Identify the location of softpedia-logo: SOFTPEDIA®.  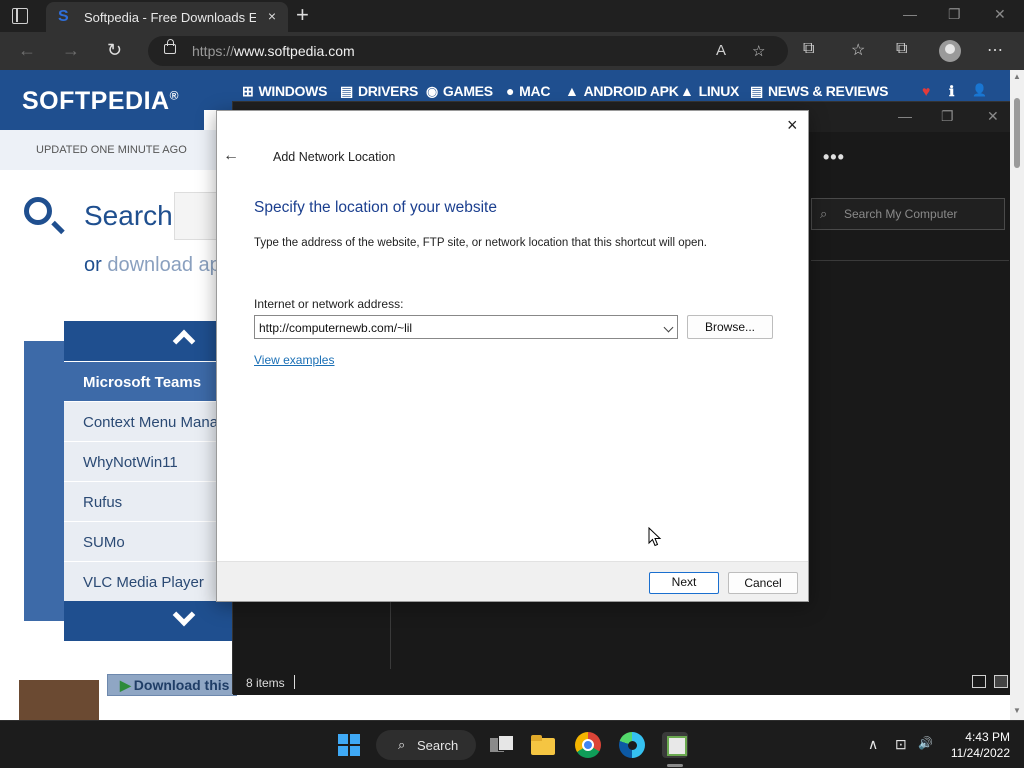
(102, 100).